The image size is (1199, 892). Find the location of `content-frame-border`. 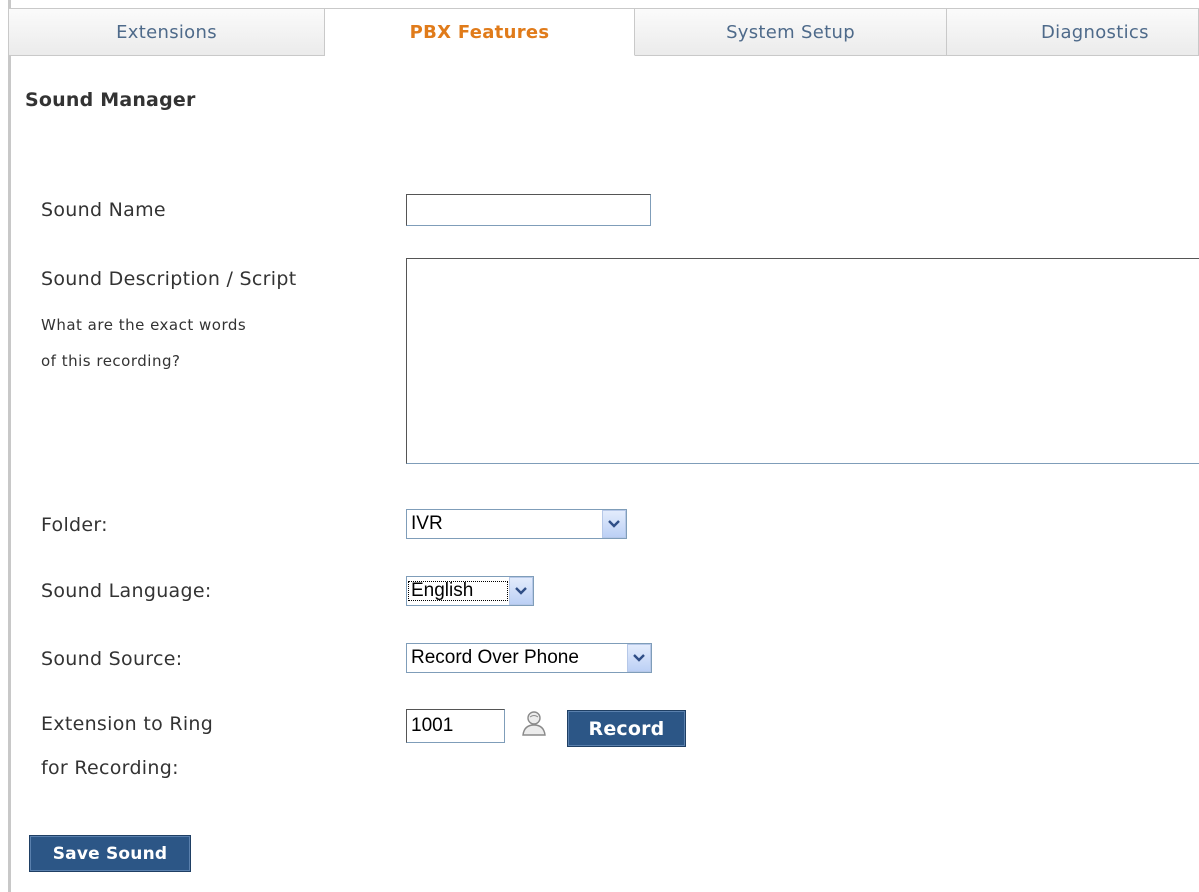

content-frame-border is located at coordinates (9, 446).